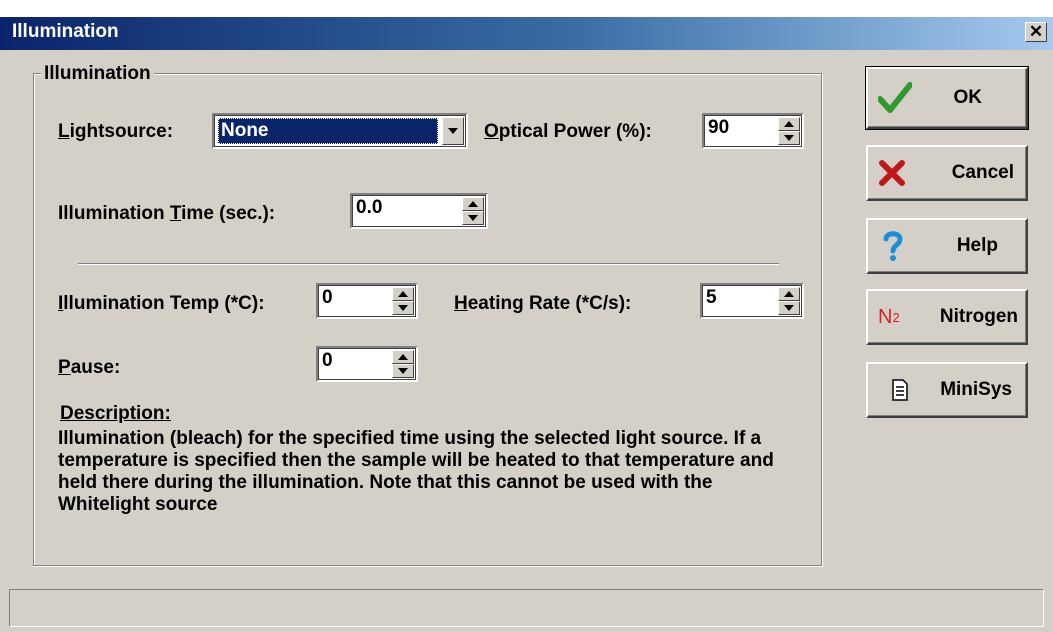 The height and width of the screenshot is (632, 1053). What do you see at coordinates (752, 301) in the screenshot?
I see `heating-rate-spinner: 5` at bounding box center [752, 301].